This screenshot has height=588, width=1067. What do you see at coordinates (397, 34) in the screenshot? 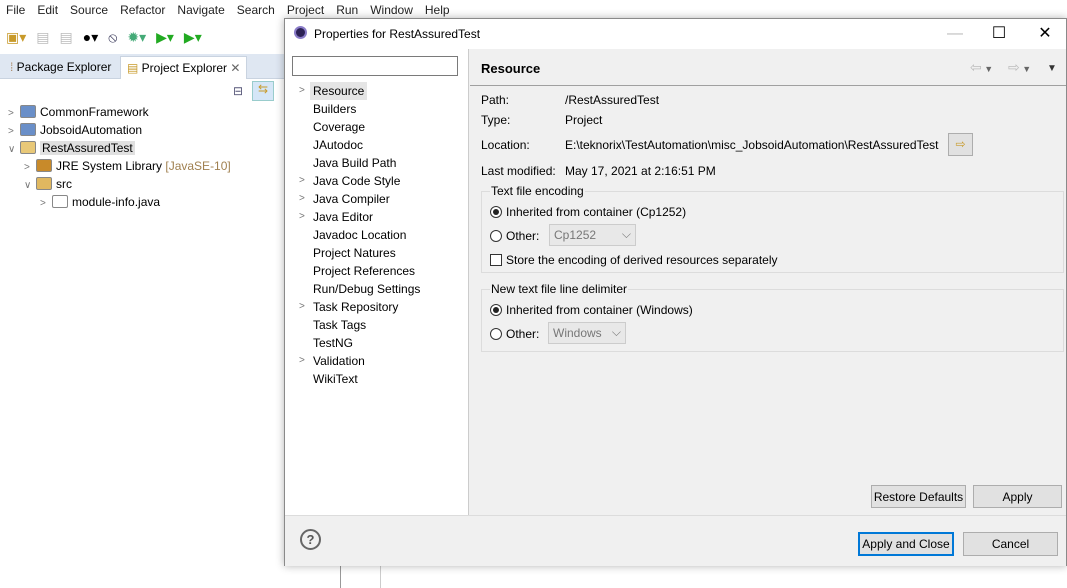
I see `dialog-title: Properties for RestAssuredTest` at bounding box center [397, 34].